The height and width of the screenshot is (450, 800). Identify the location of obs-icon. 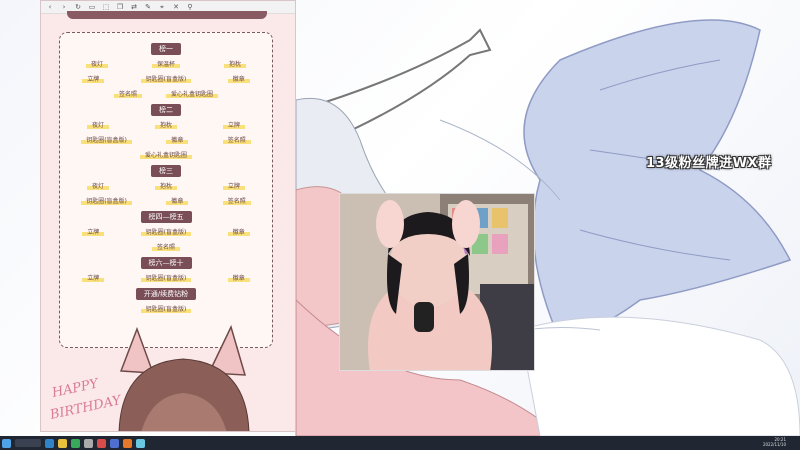
(101, 443).